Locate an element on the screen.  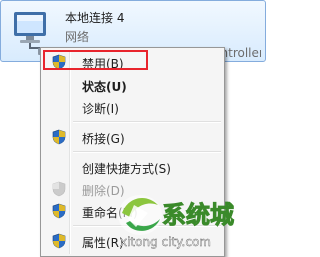
menu-item-label: 桥接(G) is located at coordinates (103, 139).